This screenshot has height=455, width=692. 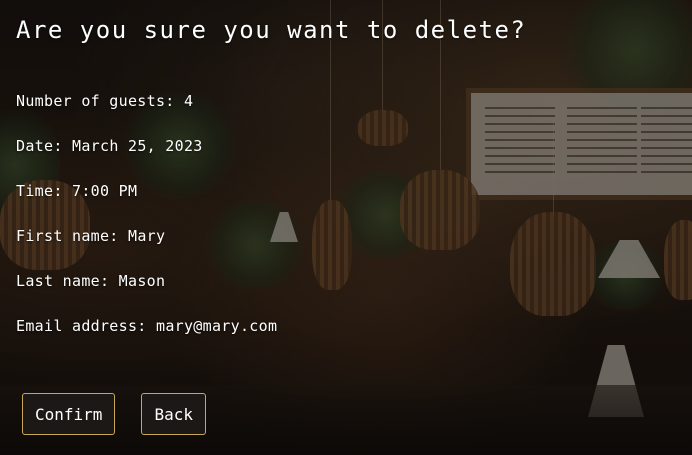 What do you see at coordinates (146, 236) in the screenshot?
I see `detail-value: Mary` at bounding box center [146, 236].